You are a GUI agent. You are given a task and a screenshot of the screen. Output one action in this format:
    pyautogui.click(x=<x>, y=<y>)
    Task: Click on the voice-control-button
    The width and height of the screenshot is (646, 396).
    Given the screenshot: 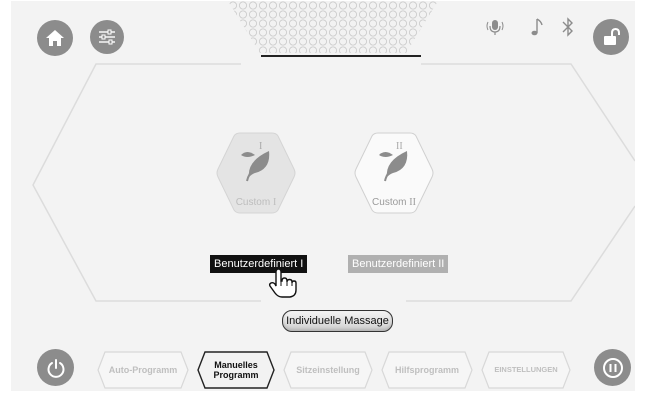 What is the action you would take?
    pyautogui.click(x=495, y=27)
    